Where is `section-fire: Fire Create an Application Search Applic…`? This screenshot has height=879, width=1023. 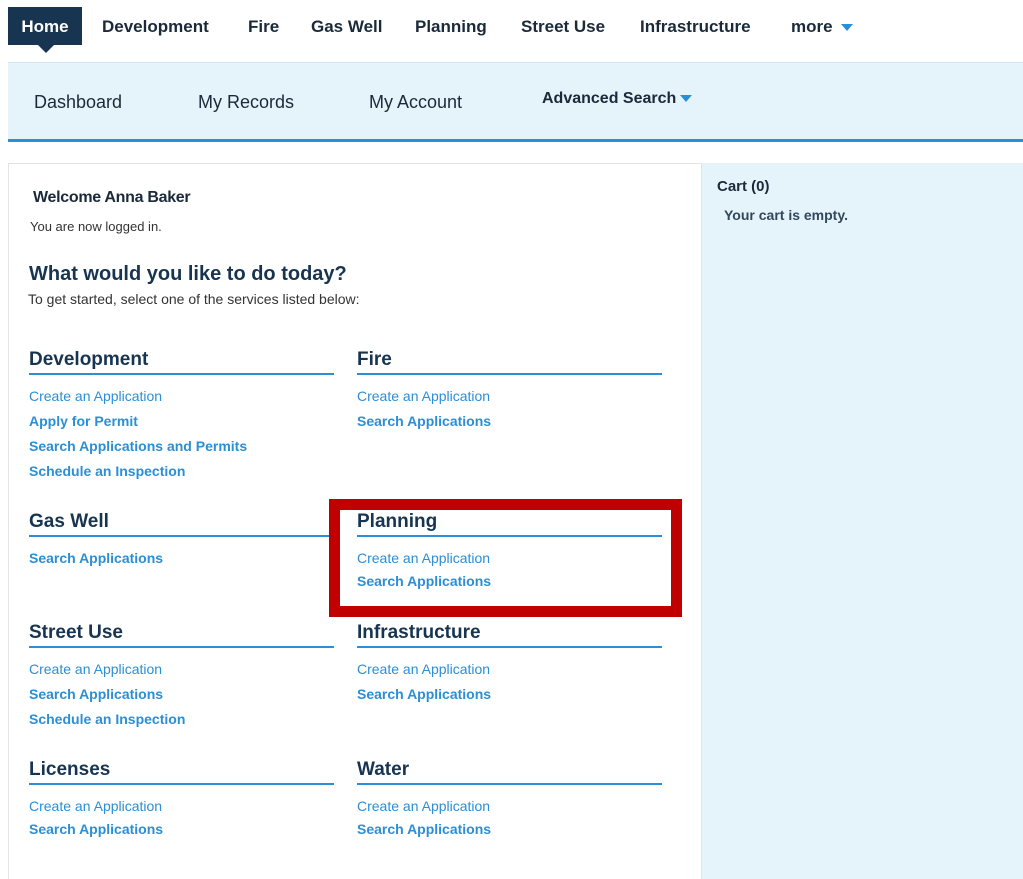
section-fire: Fire Create an Application Search Applic… is located at coordinates (509, 391).